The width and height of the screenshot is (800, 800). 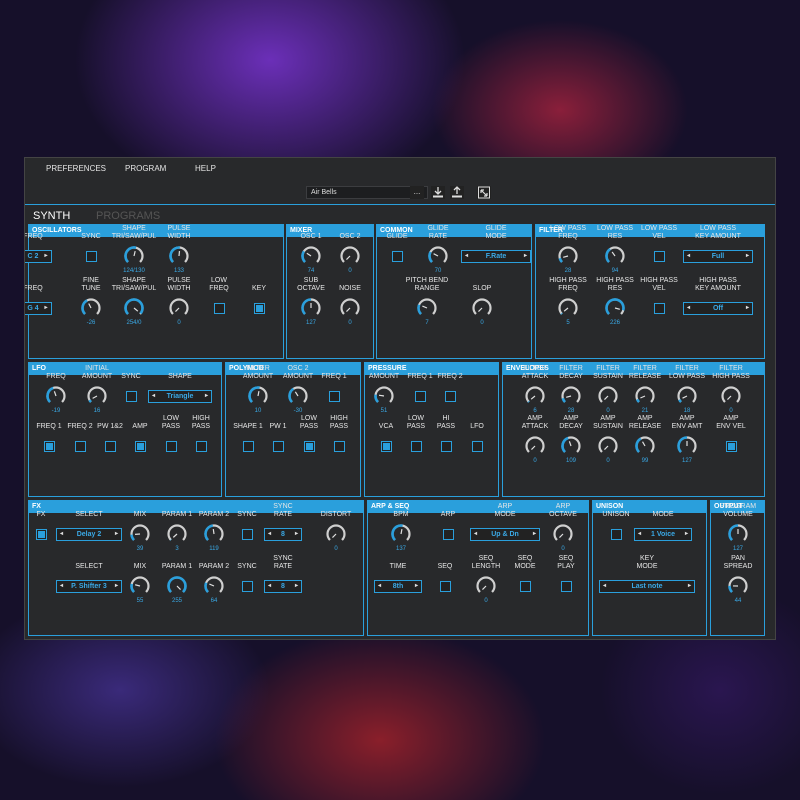 I want to click on lp-freq-knob, so click(x=568, y=256).